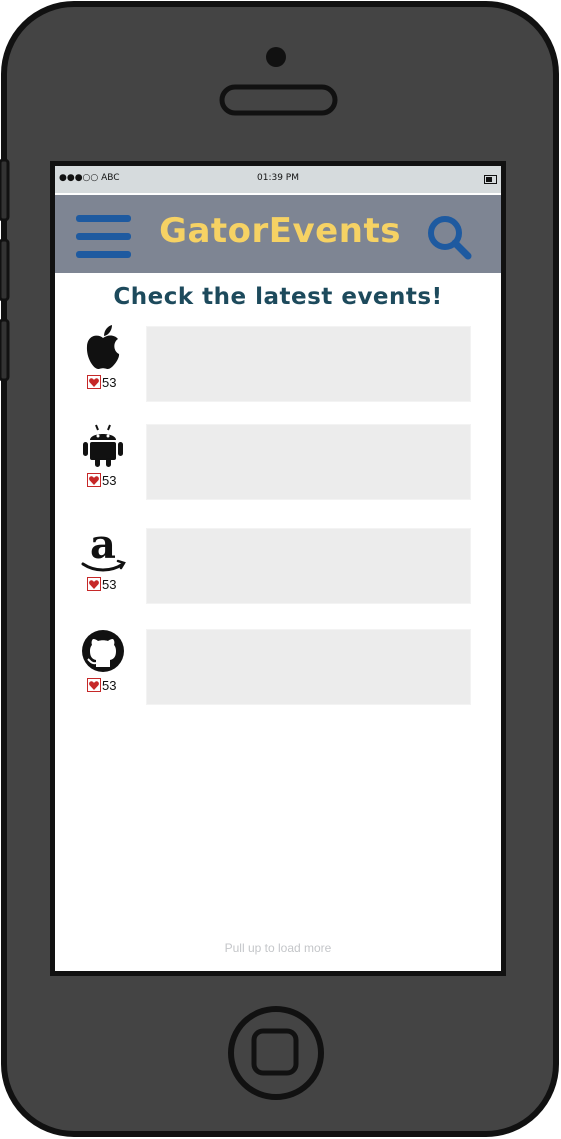  What do you see at coordinates (103, 445) in the screenshot?
I see `android-logo-icon` at bounding box center [103, 445].